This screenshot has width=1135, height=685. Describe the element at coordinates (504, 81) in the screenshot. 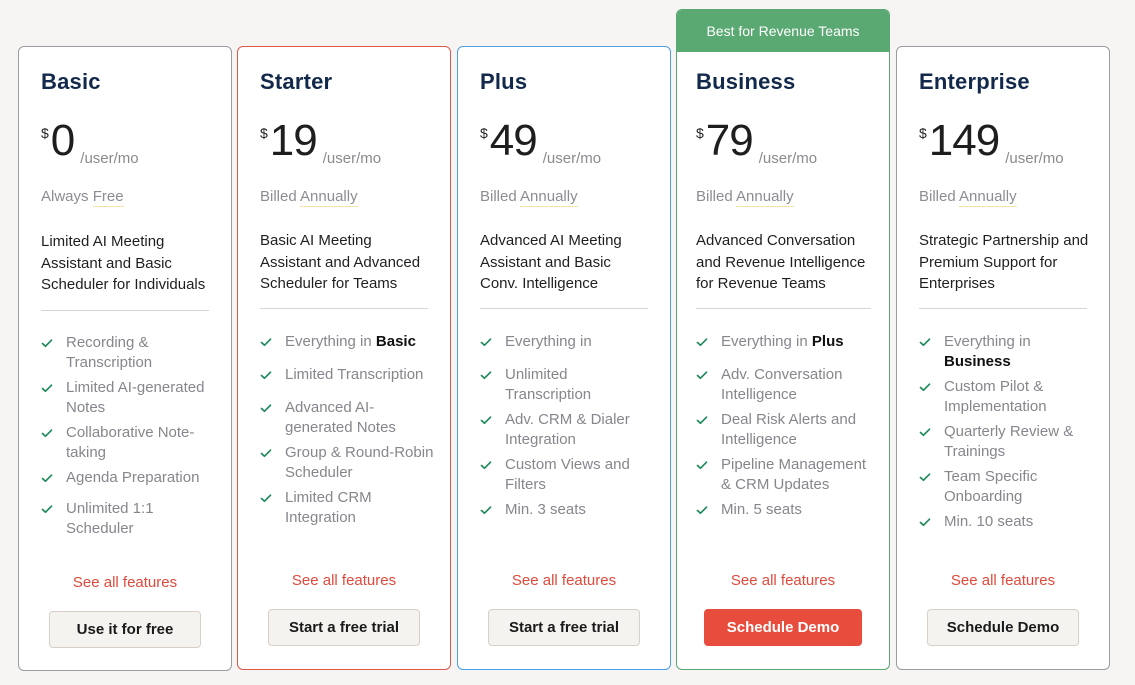

I see `plan-name: Plus` at that location.